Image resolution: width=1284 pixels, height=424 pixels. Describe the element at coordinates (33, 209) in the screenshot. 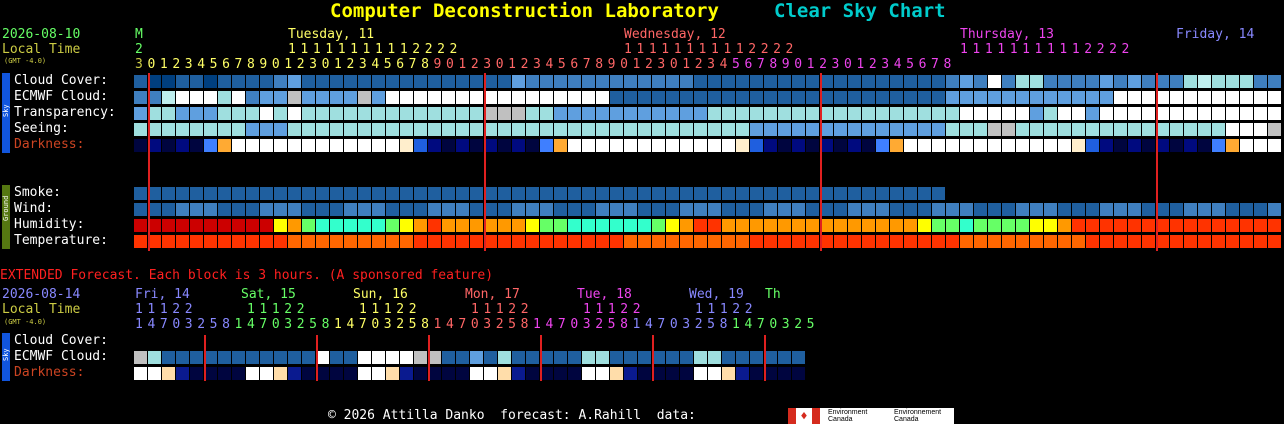

I see `row-label-wind: Wind:` at that location.